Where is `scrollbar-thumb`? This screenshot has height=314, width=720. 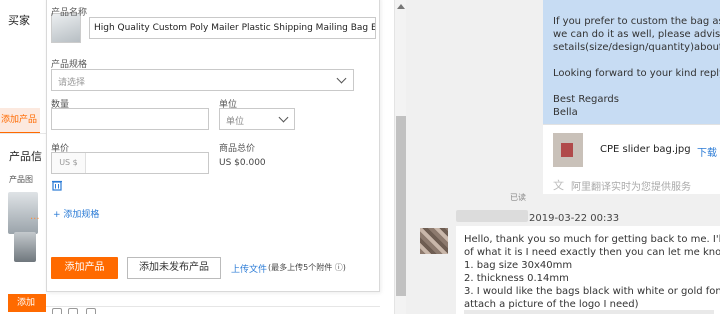 scrollbar-thumb is located at coordinates (401, 206).